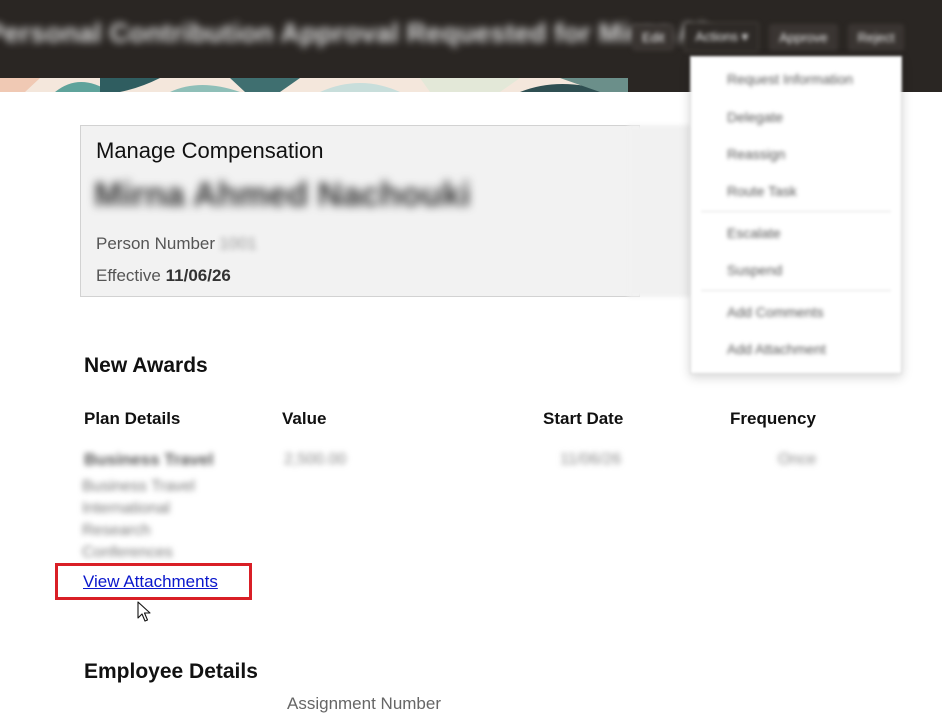  What do you see at coordinates (717, 36) in the screenshot?
I see `actions-label: Actions` at bounding box center [717, 36].